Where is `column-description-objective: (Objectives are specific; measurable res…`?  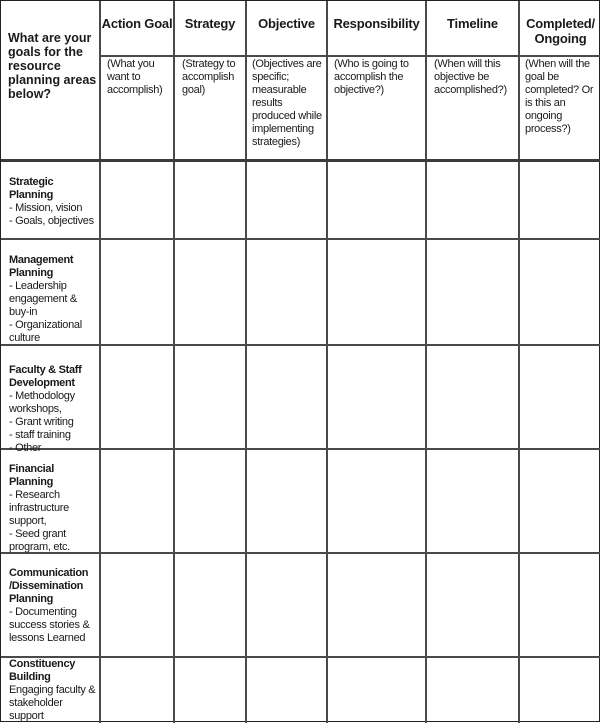 column-description-objective: (Objectives are specific; measurable res… is located at coordinates (287, 103).